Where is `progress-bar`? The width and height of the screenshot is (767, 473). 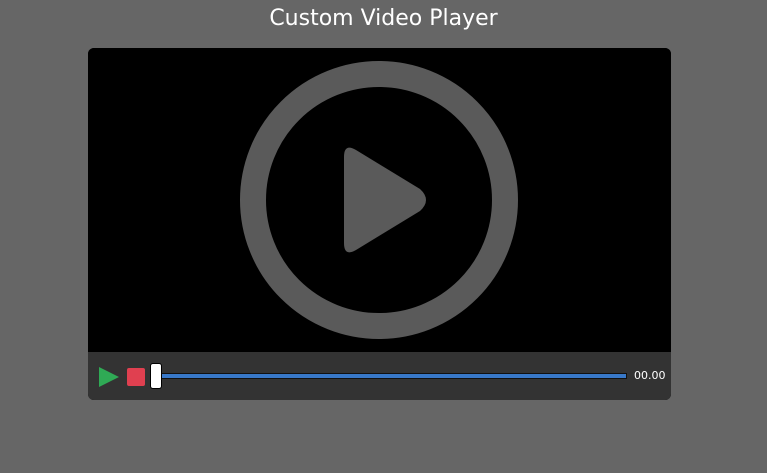
progress-bar is located at coordinates (388, 376).